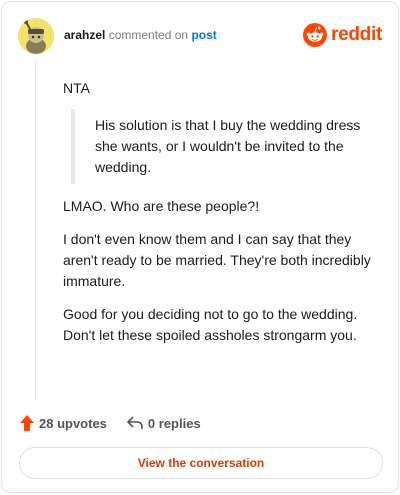 The width and height of the screenshot is (400, 495). I want to click on post-link: post, so click(203, 35).